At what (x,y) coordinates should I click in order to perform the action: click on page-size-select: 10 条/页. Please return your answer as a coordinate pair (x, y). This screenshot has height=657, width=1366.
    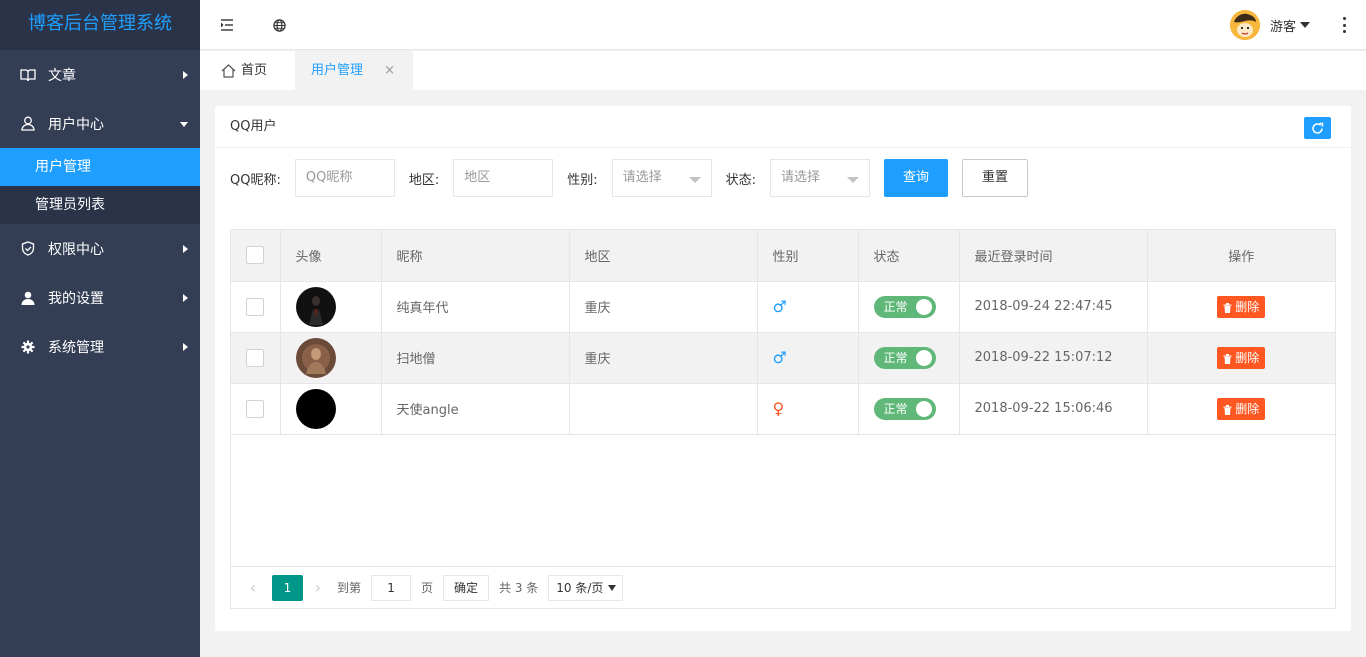
    Looking at the image, I should click on (586, 587).